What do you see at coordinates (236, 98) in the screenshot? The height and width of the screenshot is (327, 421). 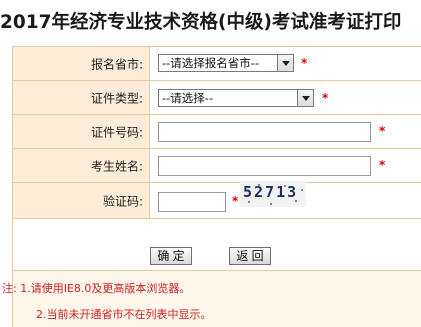 I see `cert-type-select: --请选择--` at bounding box center [236, 98].